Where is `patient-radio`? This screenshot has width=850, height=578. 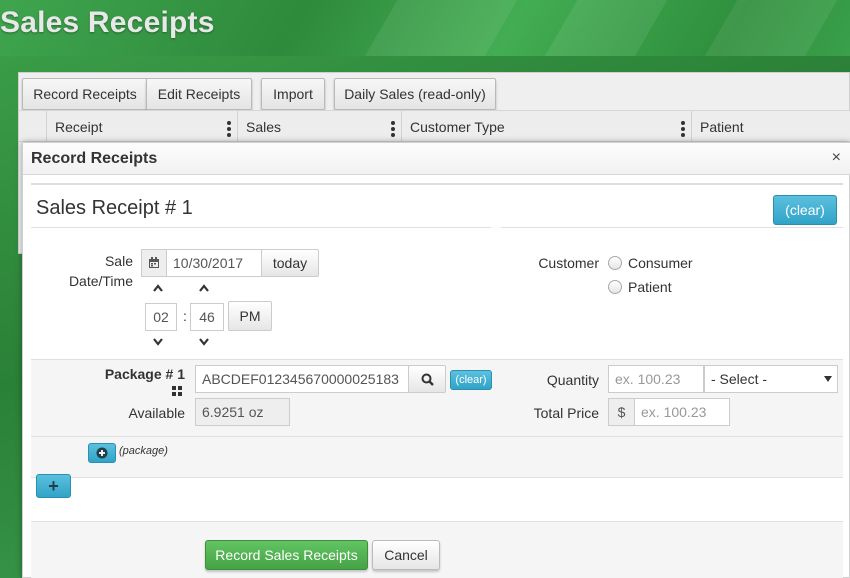 patient-radio is located at coordinates (615, 287).